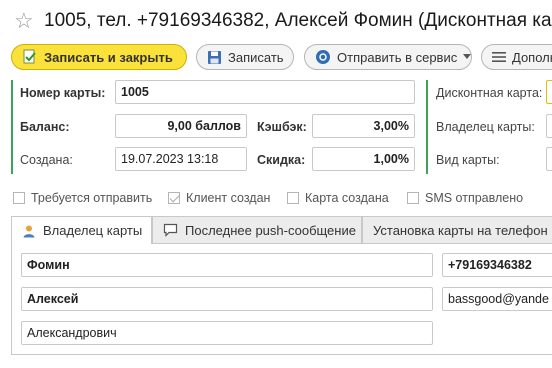  I want to click on phone-field: +79169346382, so click(497, 265).